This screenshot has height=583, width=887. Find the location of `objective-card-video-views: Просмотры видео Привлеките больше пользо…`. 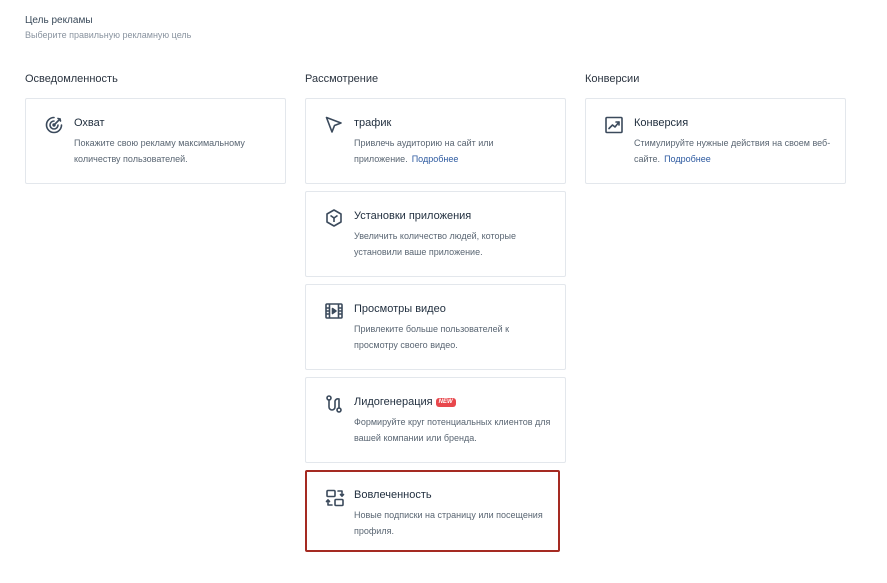

objective-card-video-views: Просмотры видео Привлеките больше пользо… is located at coordinates (435, 327).